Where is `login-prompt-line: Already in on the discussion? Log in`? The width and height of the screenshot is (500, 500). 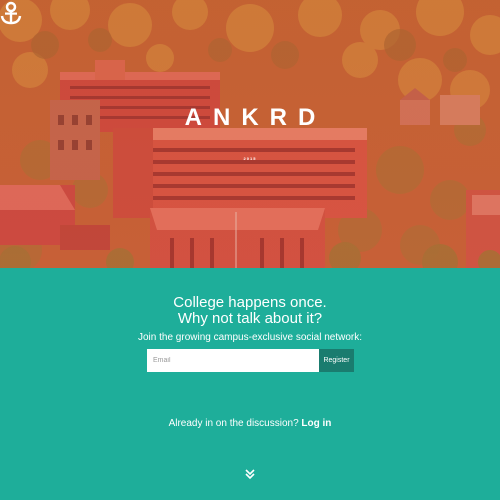 login-prompt-line: Already in on the discussion? Log in is located at coordinates (250, 423).